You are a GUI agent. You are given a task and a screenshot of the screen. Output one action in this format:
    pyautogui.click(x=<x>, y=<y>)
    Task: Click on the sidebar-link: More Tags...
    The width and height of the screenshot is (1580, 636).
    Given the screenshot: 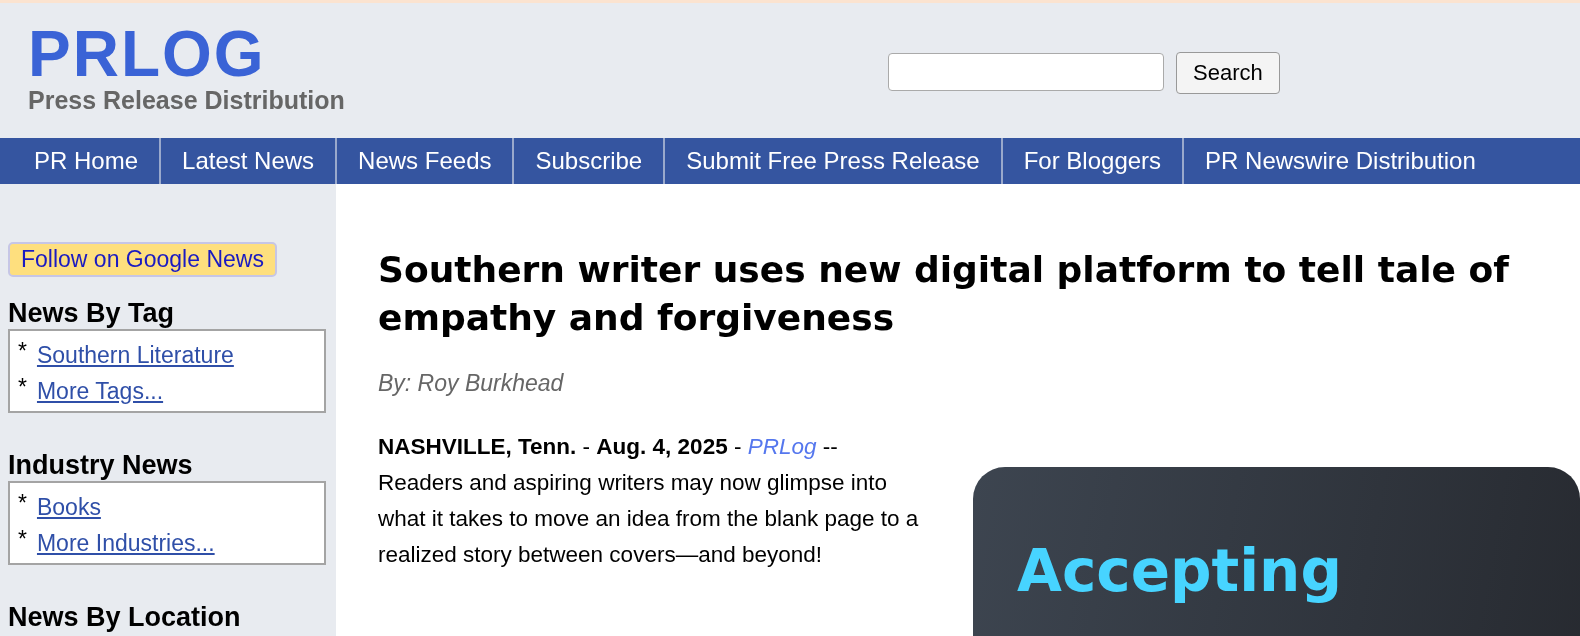 What is the action you would take?
    pyautogui.click(x=100, y=391)
    